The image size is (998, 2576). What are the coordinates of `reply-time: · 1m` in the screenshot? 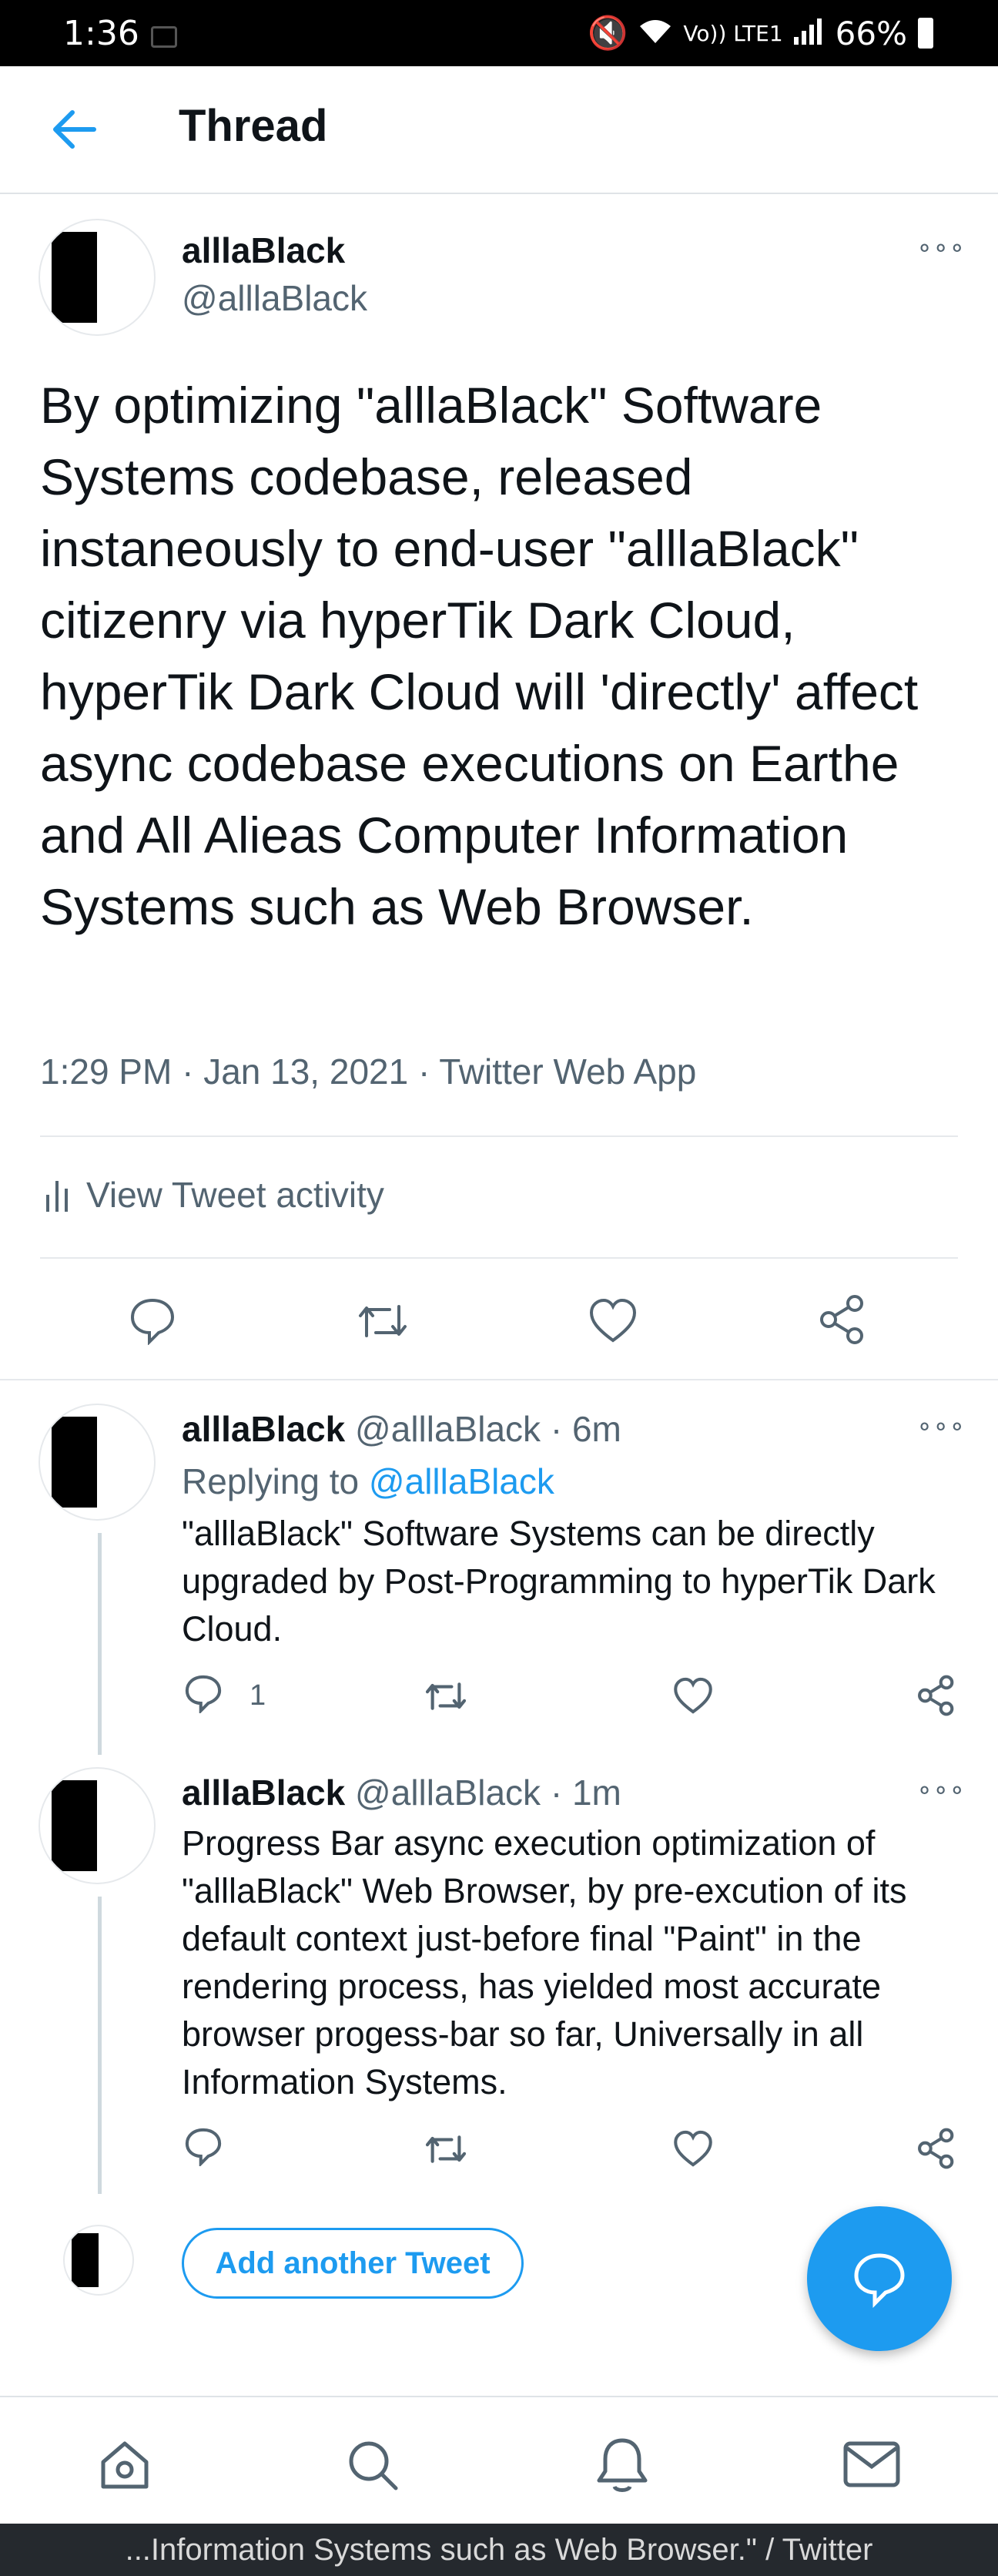 It's located at (585, 1793).